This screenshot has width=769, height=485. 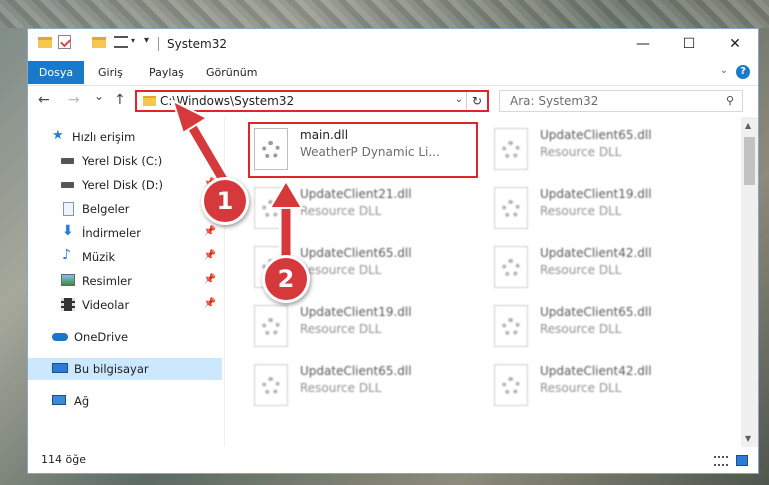 I want to click on annotation-overlay, so click(x=237, y=187).